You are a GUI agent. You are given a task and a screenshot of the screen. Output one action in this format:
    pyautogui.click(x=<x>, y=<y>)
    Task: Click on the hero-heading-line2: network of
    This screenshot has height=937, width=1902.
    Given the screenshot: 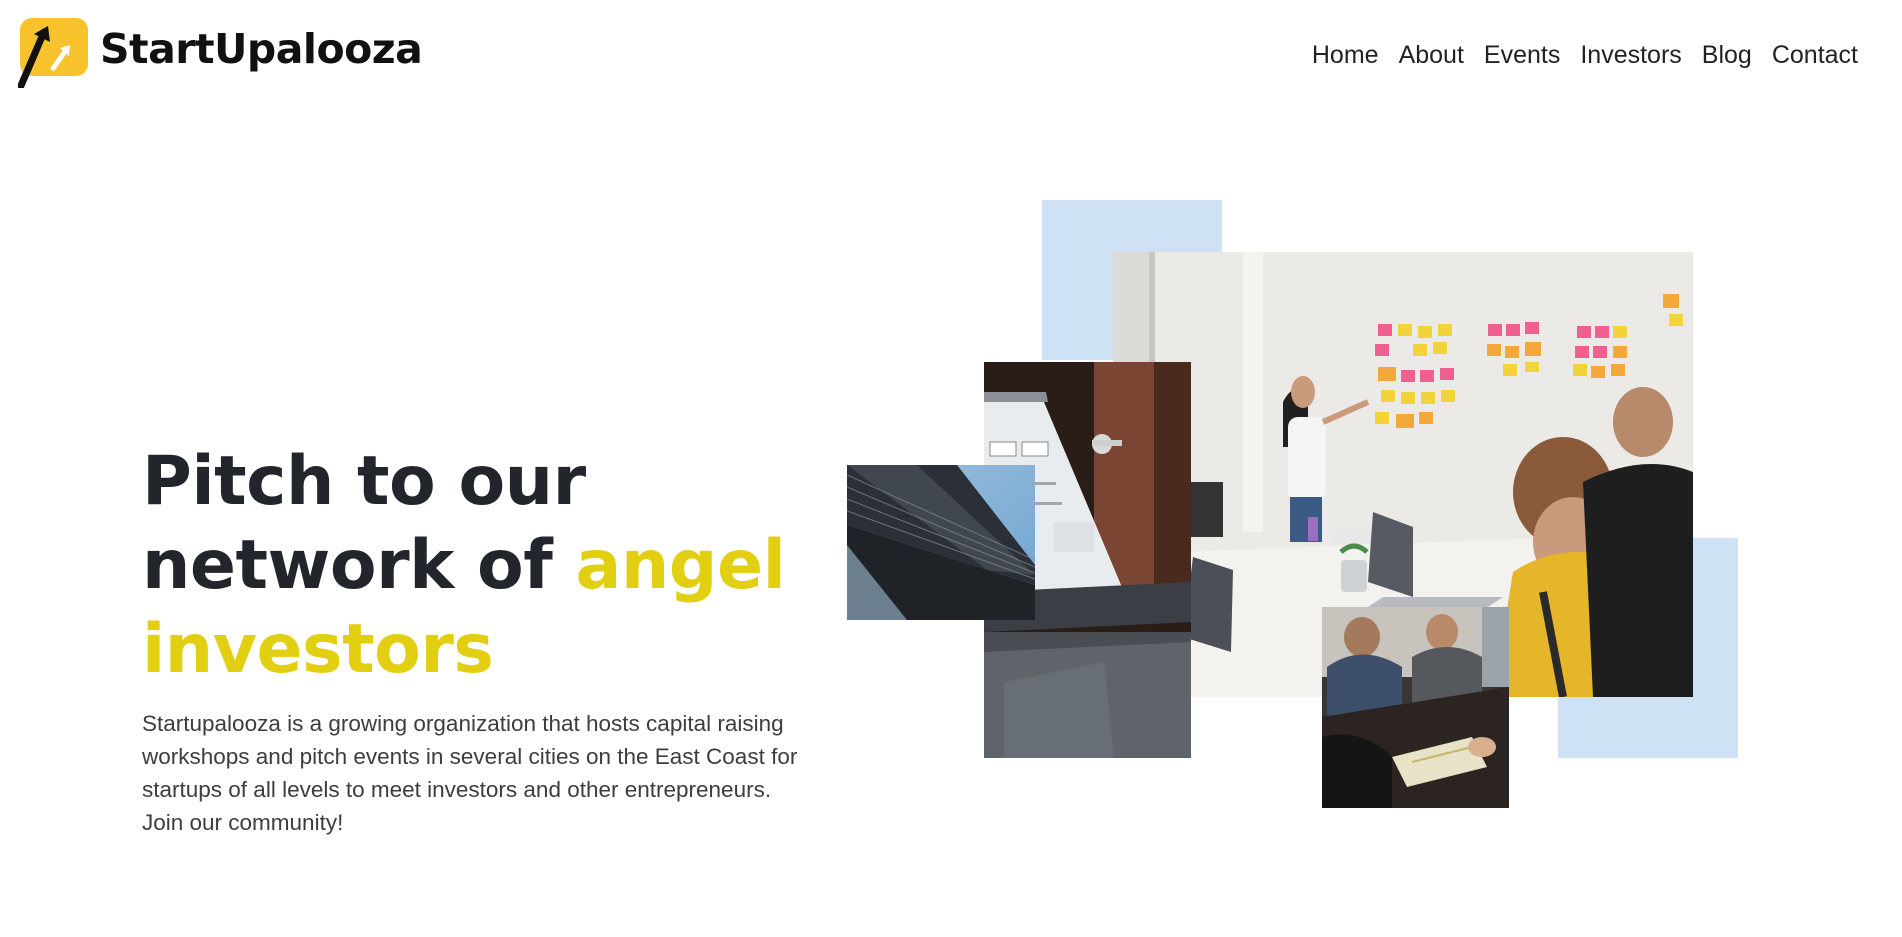 What is the action you would take?
    pyautogui.click(x=359, y=565)
    